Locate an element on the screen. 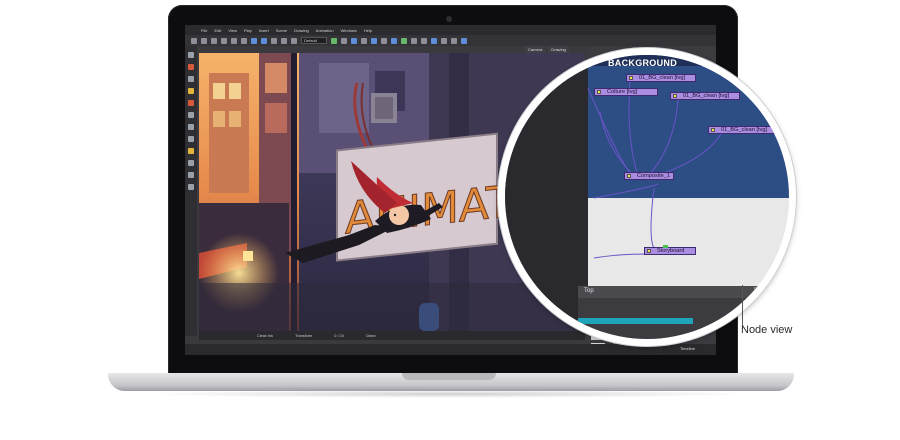  rotate-icon is located at coordinates (284, 40).